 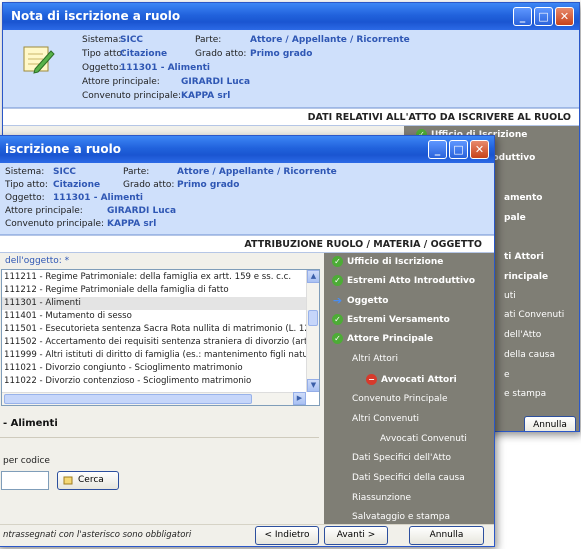 I want to click on nav-item: − Avvocati Attori, so click(x=411, y=379).